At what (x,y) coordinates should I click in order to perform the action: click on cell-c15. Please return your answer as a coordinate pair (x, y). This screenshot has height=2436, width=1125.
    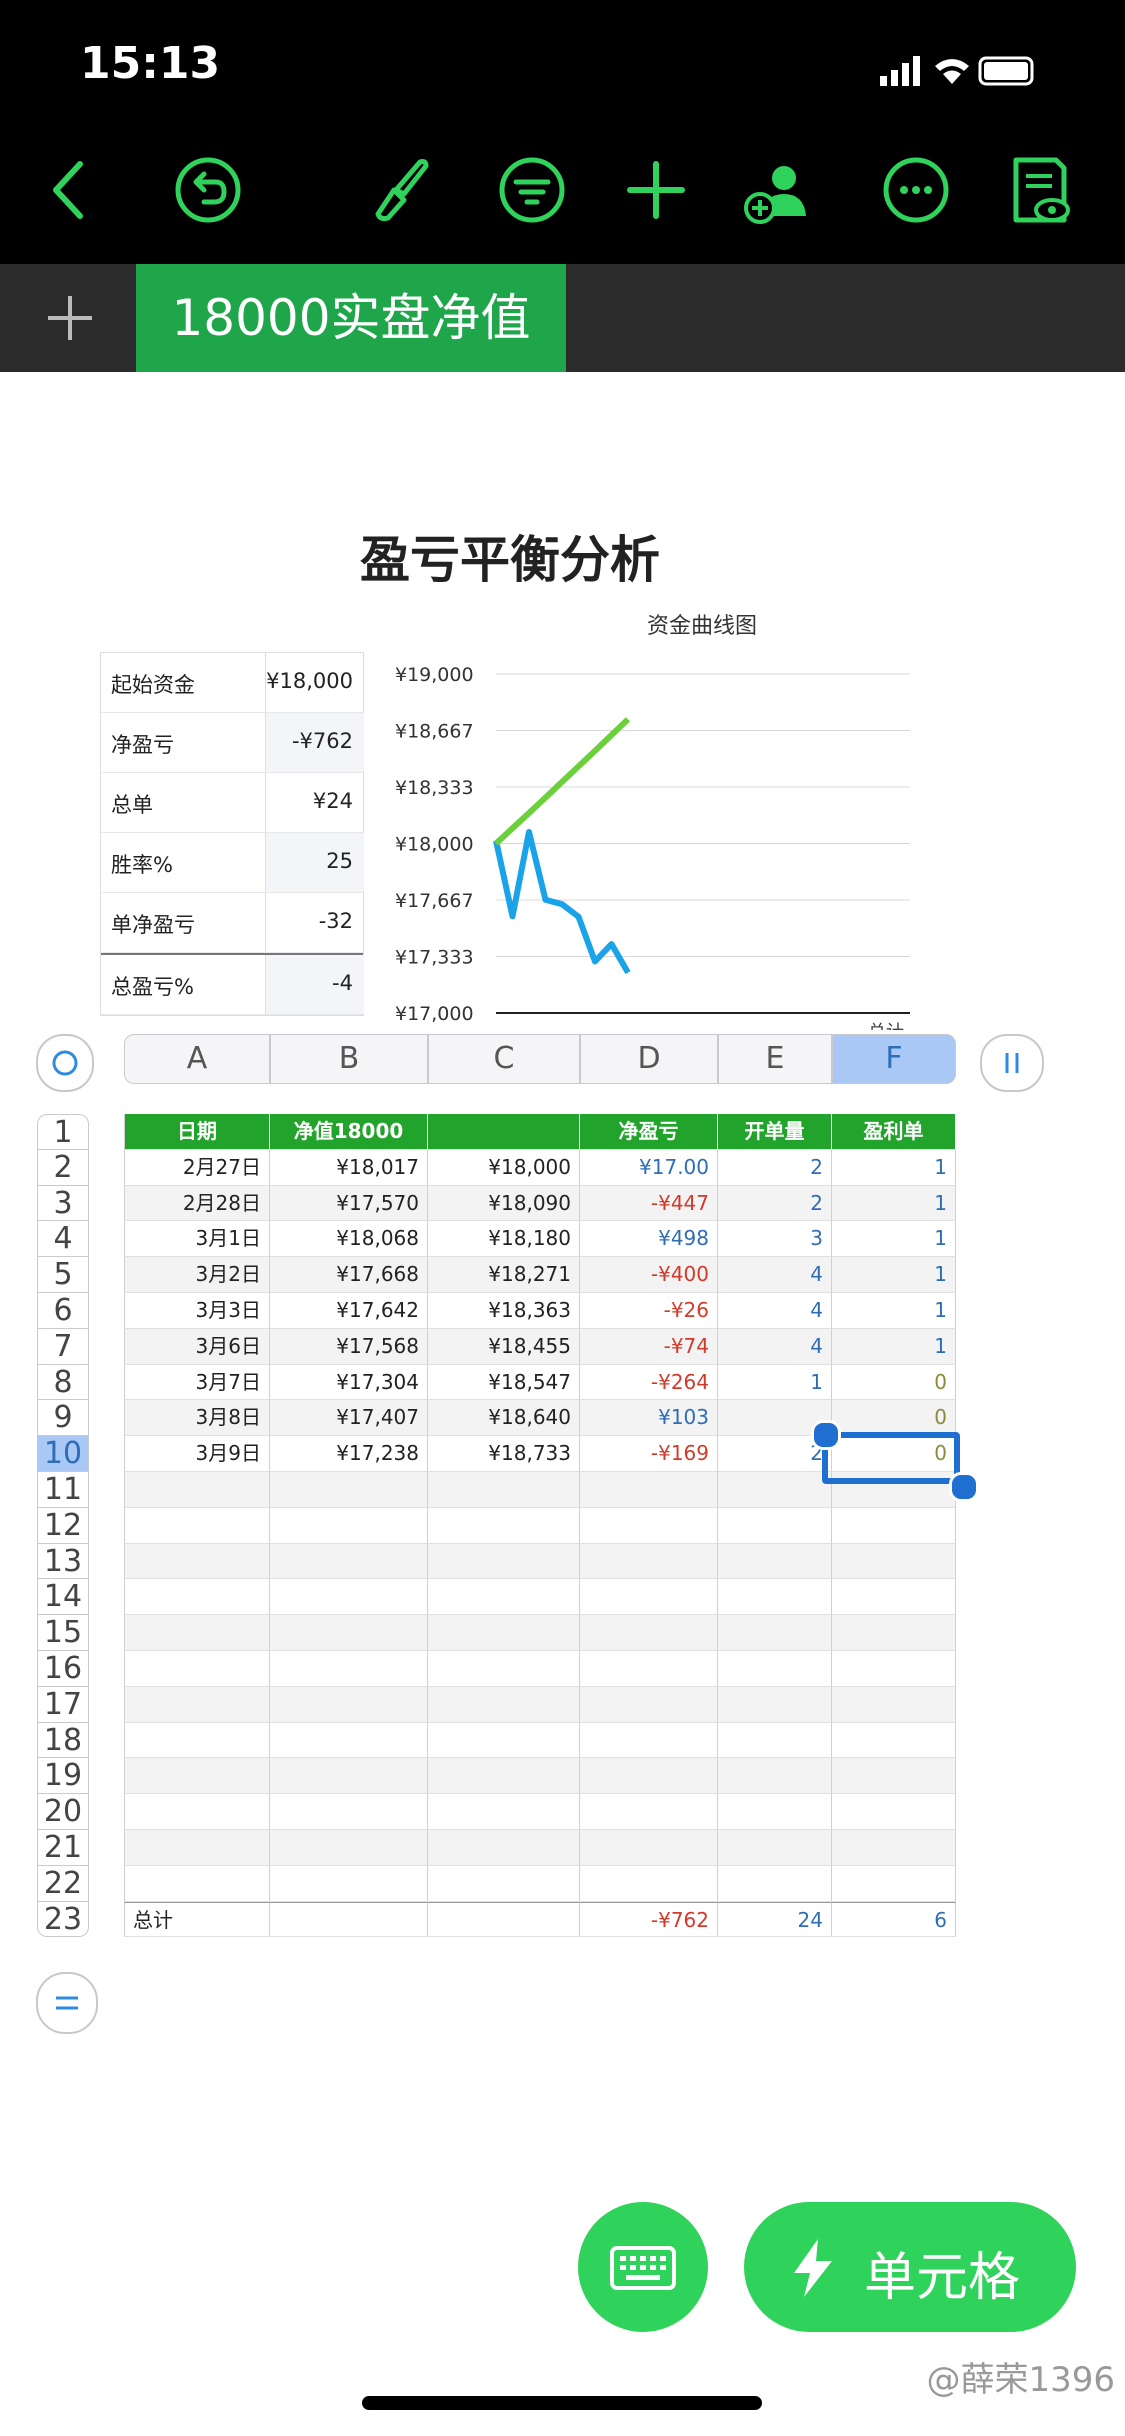
    Looking at the image, I should click on (504, 1633).